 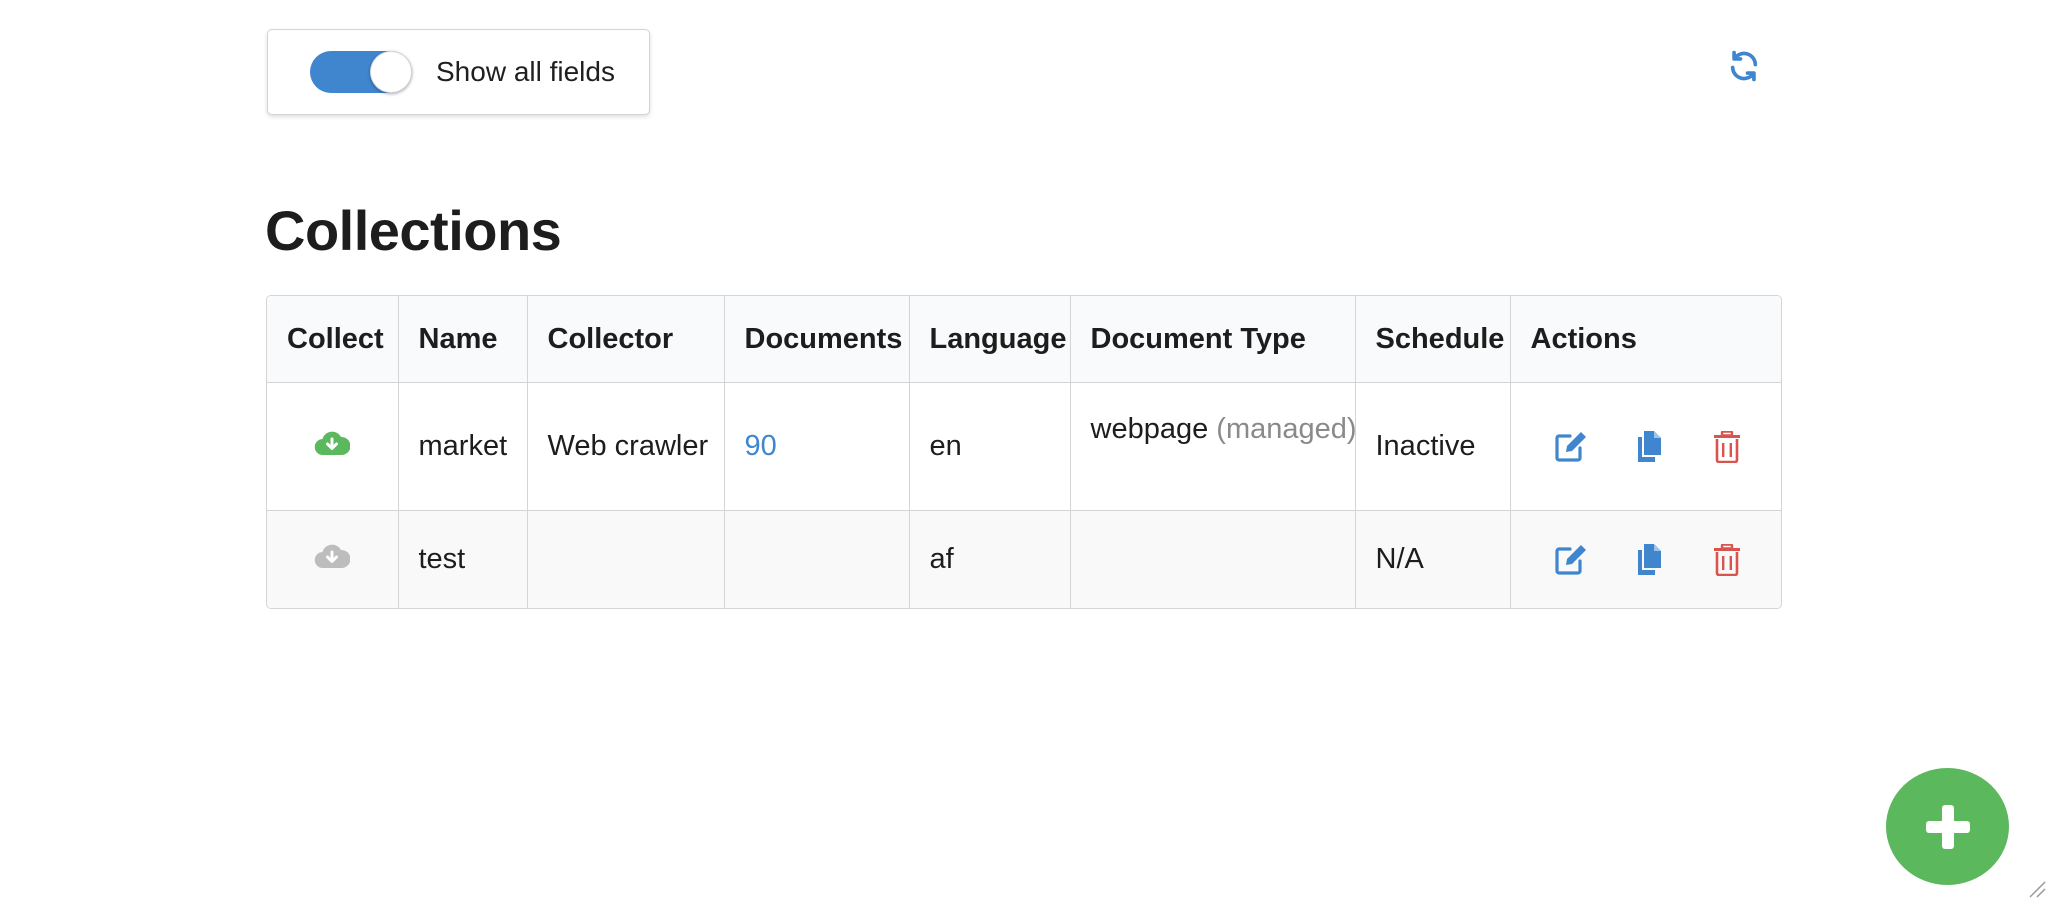 I want to click on documents-cell, so click(x=817, y=559).